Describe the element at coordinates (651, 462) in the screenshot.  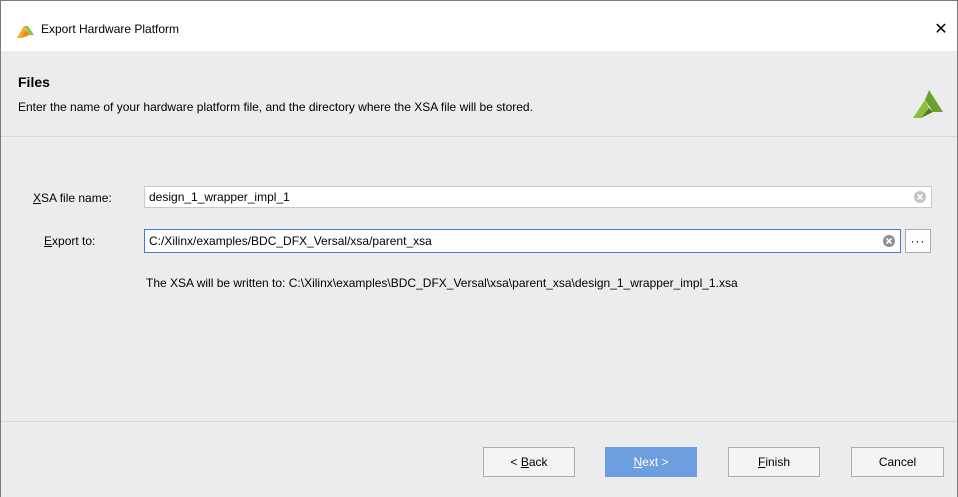
I see `next-button: Next >` at that location.